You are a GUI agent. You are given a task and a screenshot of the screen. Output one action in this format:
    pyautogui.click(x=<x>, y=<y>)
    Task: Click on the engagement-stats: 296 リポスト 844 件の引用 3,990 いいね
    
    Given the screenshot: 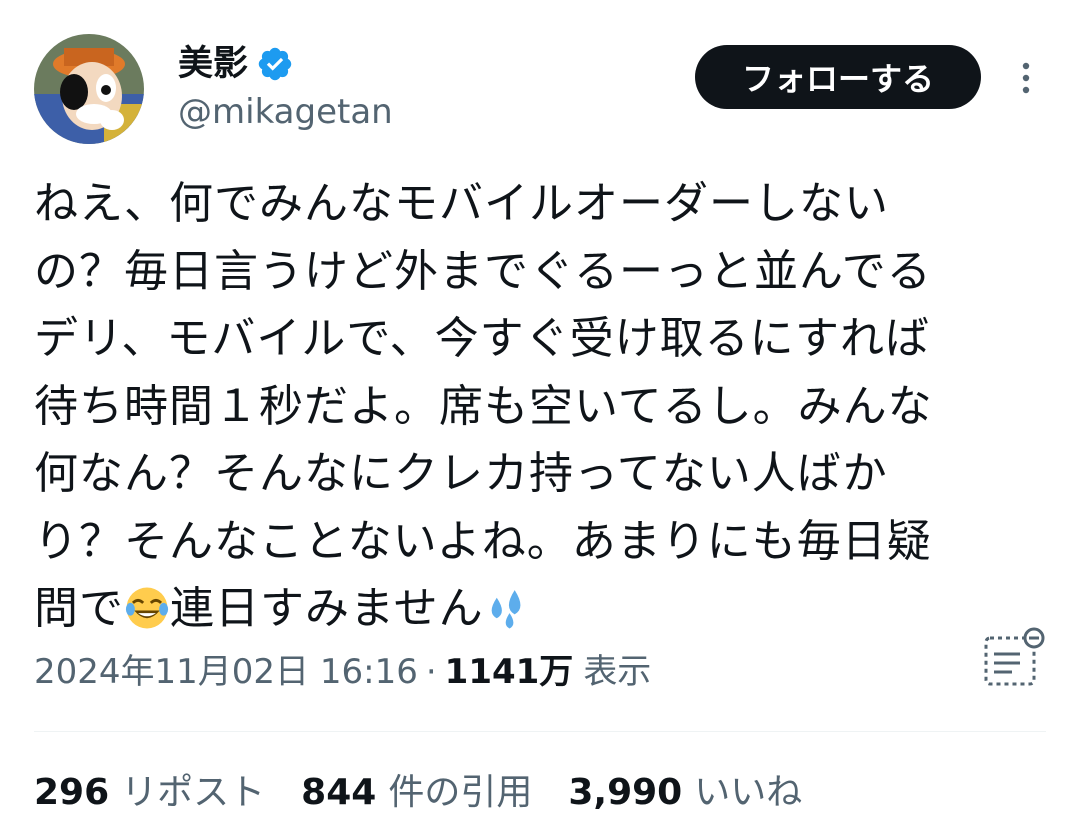 What is the action you would take?
    pyautogui.click(x=418, y=793)
    